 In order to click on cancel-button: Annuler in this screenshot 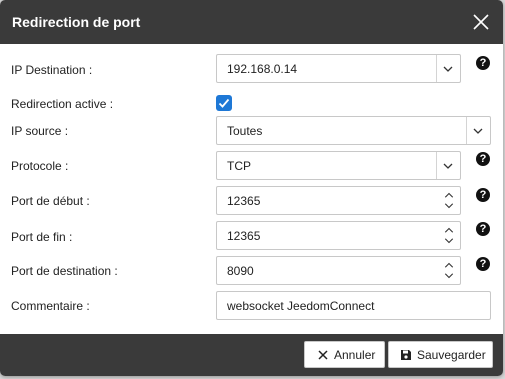, I will do `click(344, 354)`.